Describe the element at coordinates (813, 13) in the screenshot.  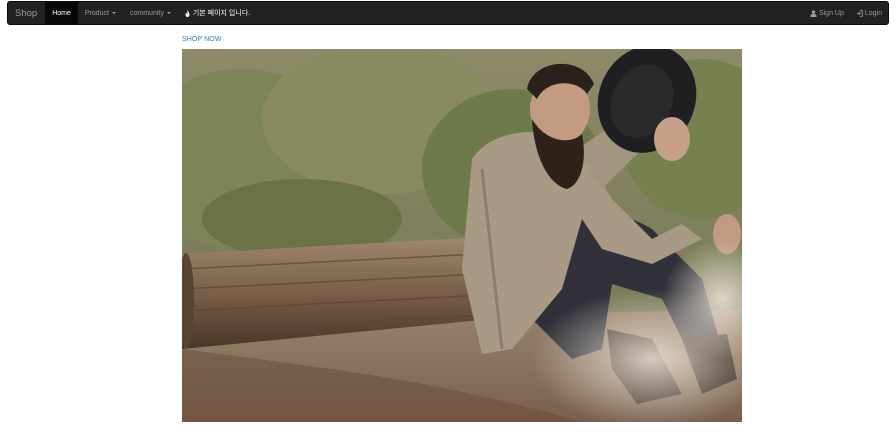
I see `user-icon` at that location.